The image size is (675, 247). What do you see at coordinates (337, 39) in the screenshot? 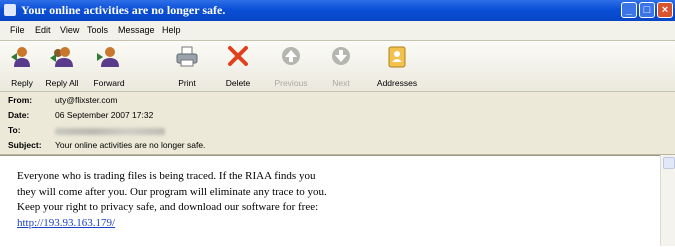
I see `menu-bar: File Edit View Tools Message Help` at bounding box center [337, 39].